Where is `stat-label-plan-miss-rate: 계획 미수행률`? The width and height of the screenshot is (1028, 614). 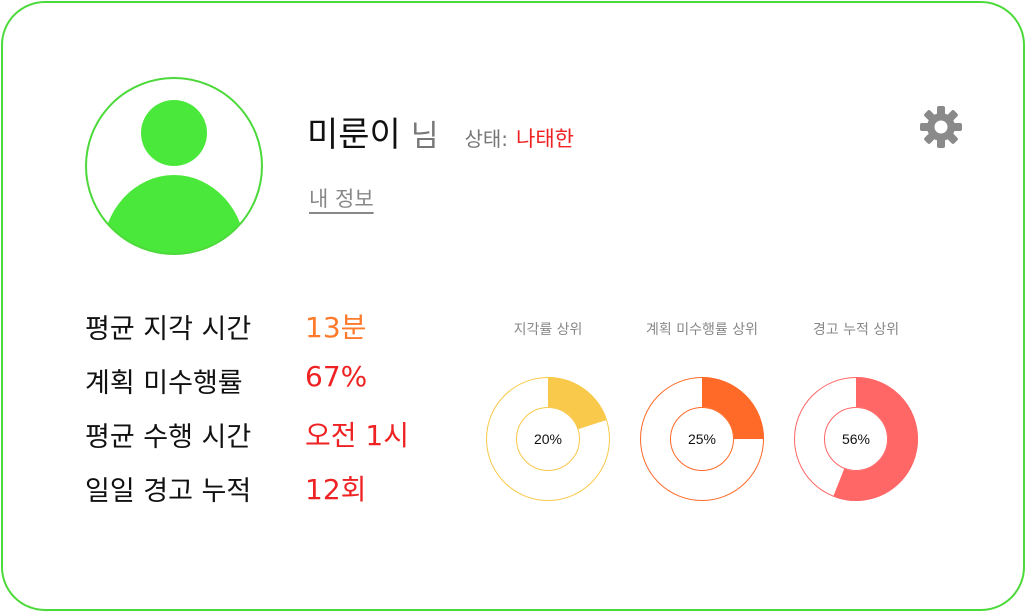
stat-label-plan-miss-rate: 계획 미수행률 is located at coordinates (164, 383).